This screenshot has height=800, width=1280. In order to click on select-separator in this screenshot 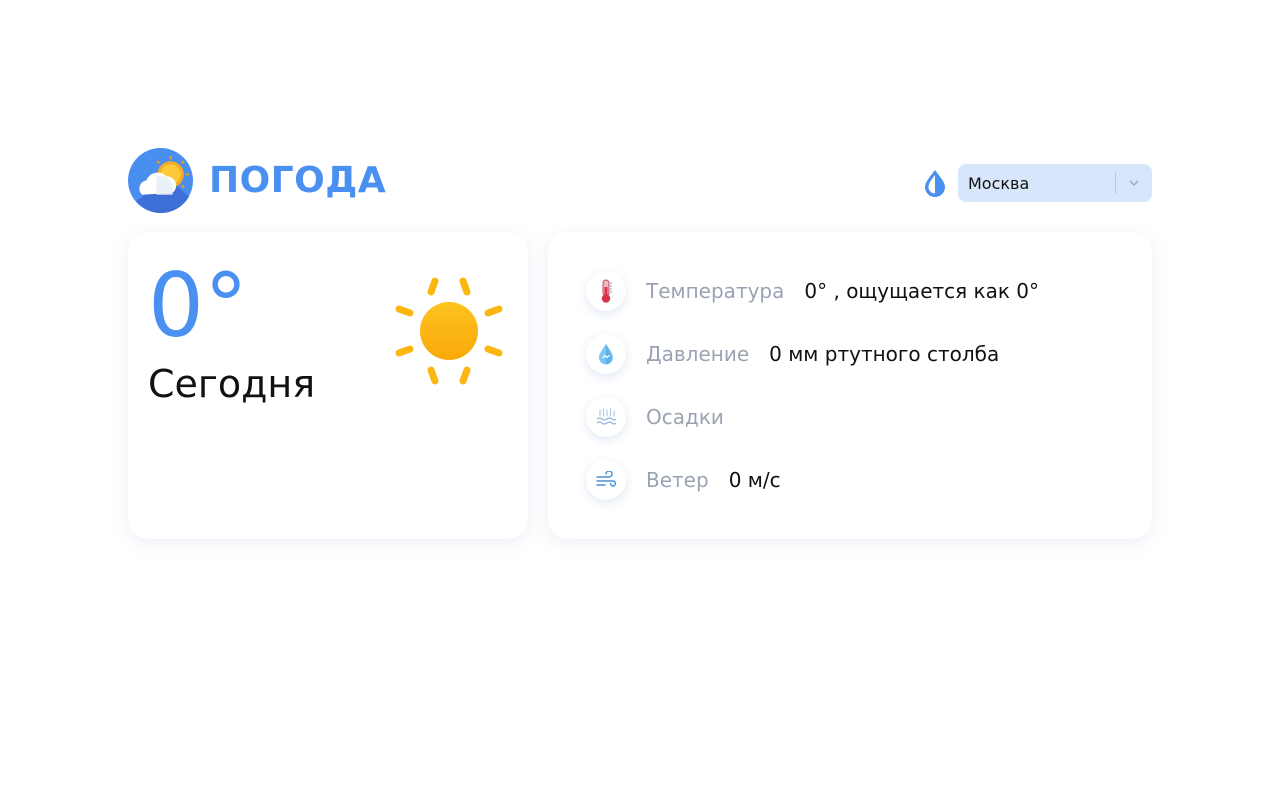, I will do `click(1115, 183)`.